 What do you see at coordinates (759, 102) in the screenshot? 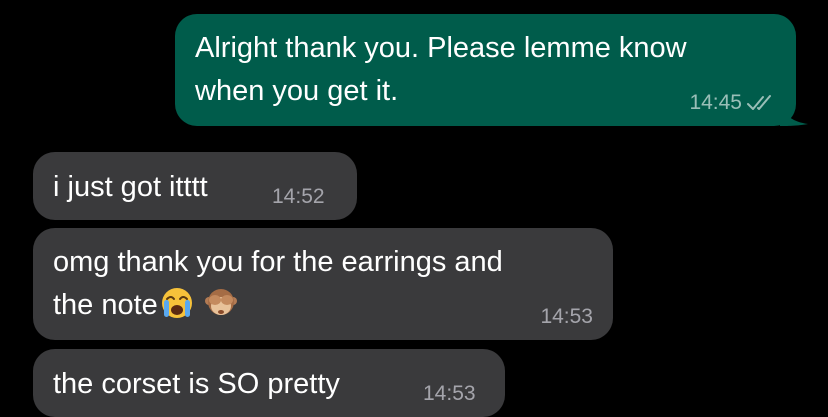
I see `double-check-icon` at bounding box center [759, 102].